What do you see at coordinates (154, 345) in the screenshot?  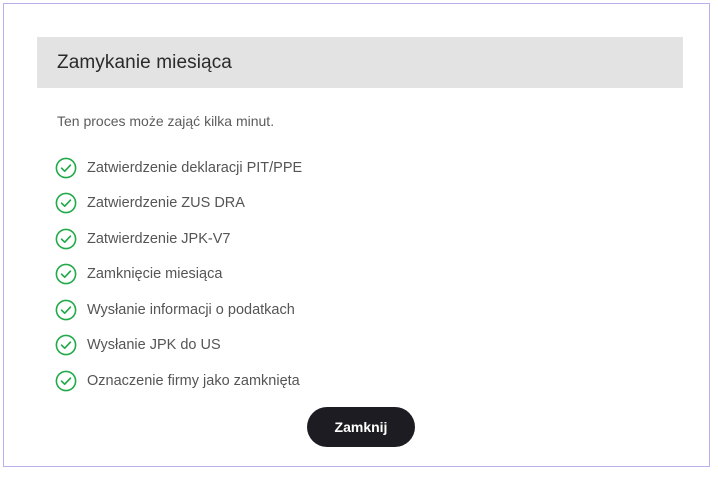 I see `step-label: Wysłanie JPK do US` at bounding box center [154, 345].